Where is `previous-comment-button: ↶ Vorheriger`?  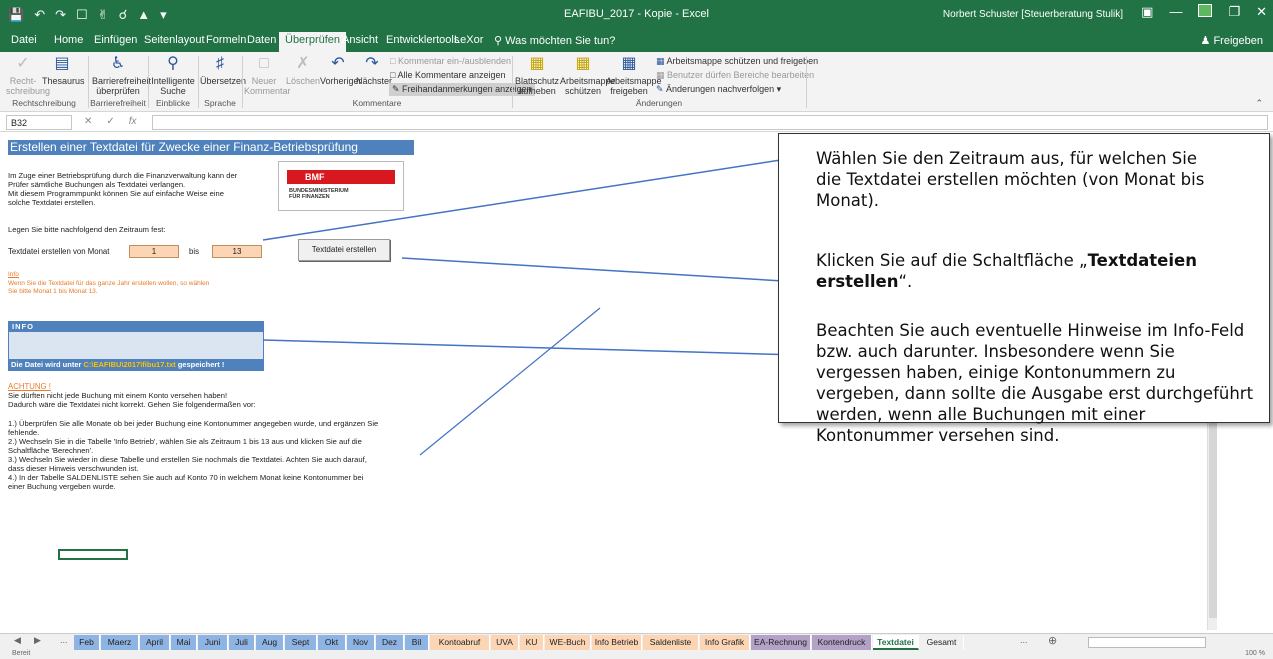
previous-comment-button: ↶ Vorheriger is located at coordinates (341, 70).